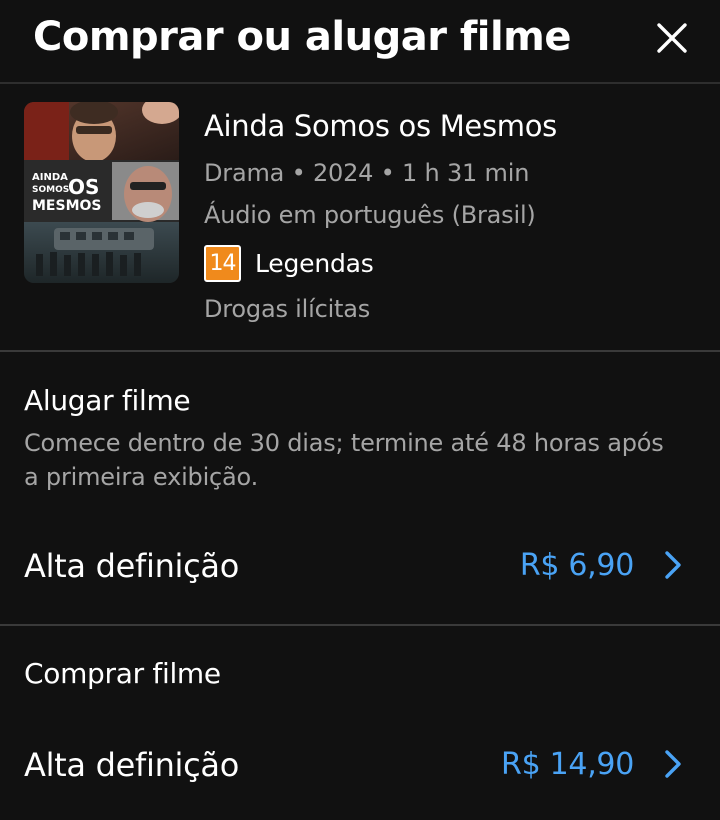 Image resolution: width=720 pixels, height=820 pixels. I want to click on section-divider, so click(360, 625).